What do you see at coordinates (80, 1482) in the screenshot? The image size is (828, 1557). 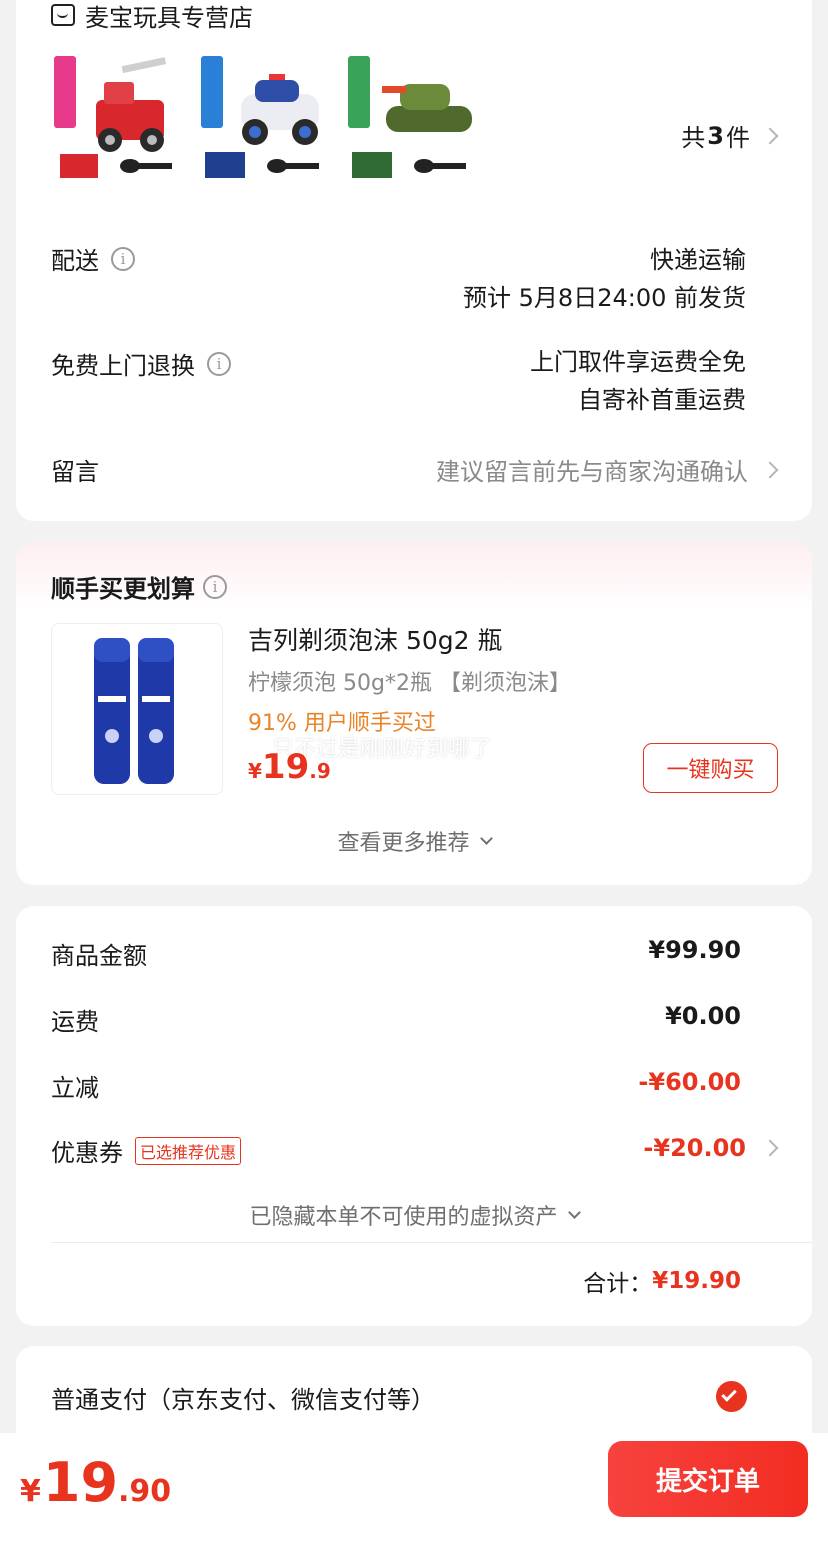 I see `footer-price-int: 19` at bounding box center [80, 1482].